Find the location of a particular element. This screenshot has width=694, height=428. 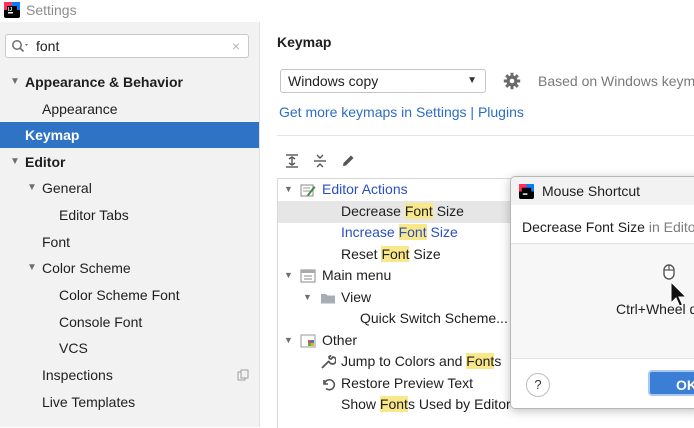

label-fragment: Main menu is located at coordinates (357, 275).